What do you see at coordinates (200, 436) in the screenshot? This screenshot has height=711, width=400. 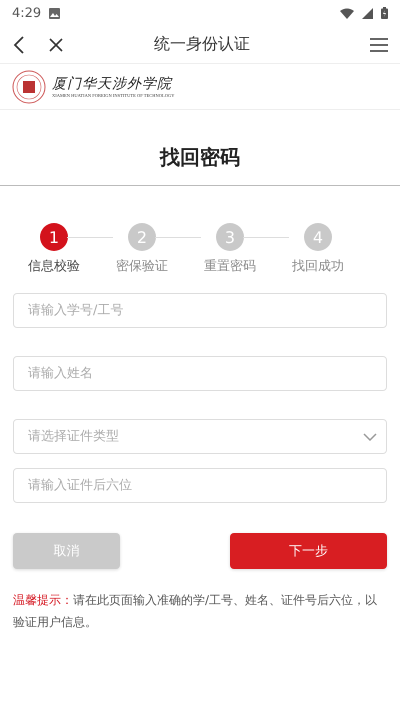 I see `select-field: 请选择证件类型` at bounding box center [200, 436].